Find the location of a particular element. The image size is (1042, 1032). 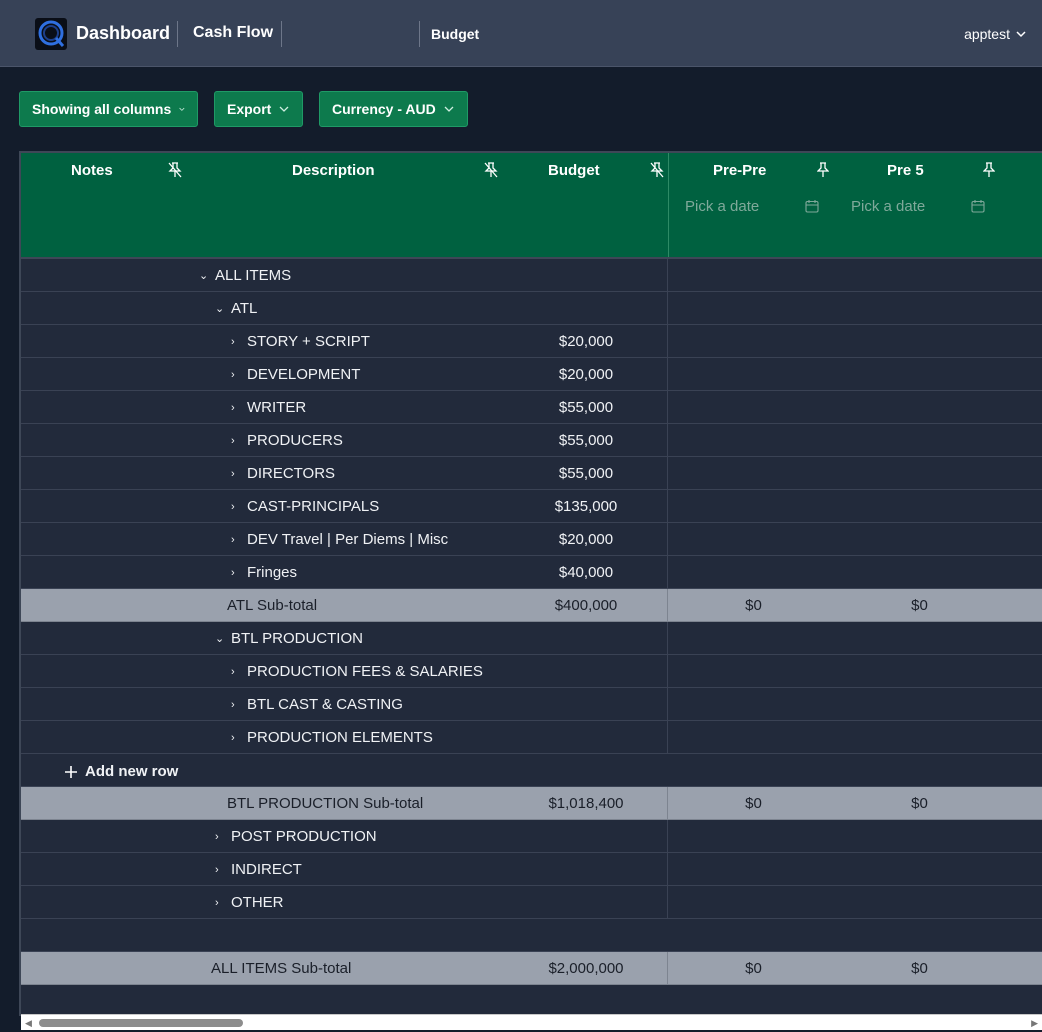

table-row: › DEVELOPMENT $20,000 is located at coordinates (531, 374).